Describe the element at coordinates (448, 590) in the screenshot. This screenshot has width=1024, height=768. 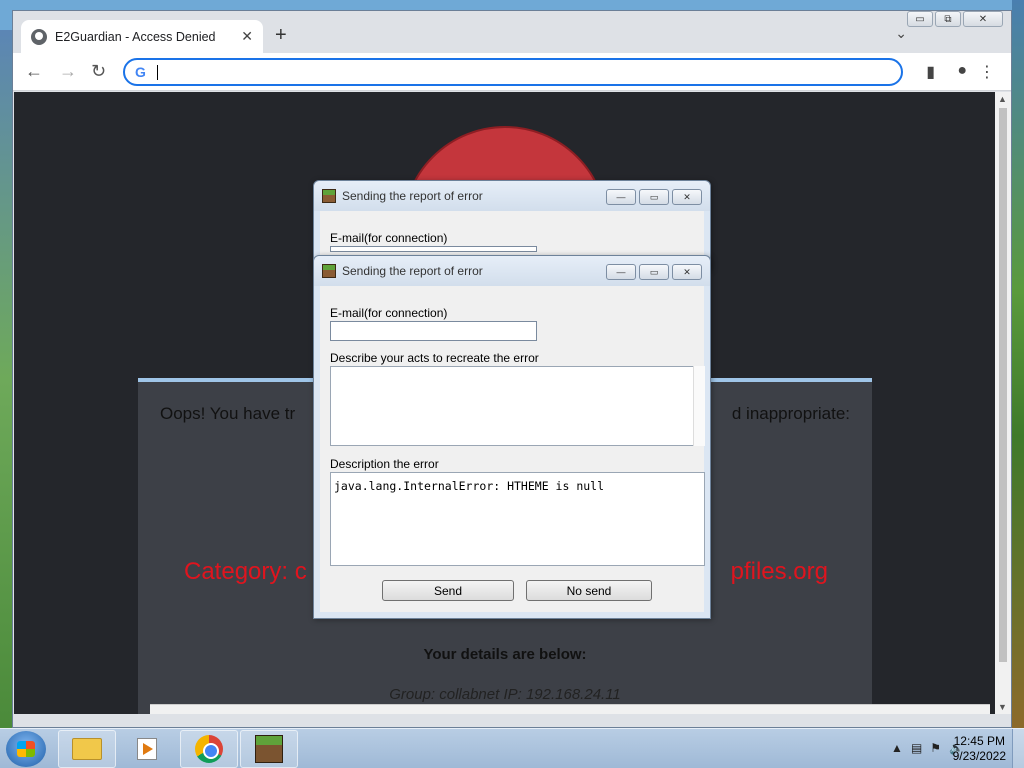
I see `send-button: Send` at that location.